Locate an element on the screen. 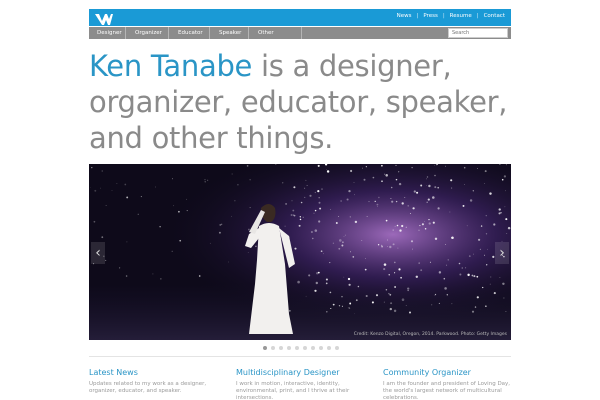 The height and width of the screenshot is (400, 600). logo-icon is located at coordinates (104, 18).